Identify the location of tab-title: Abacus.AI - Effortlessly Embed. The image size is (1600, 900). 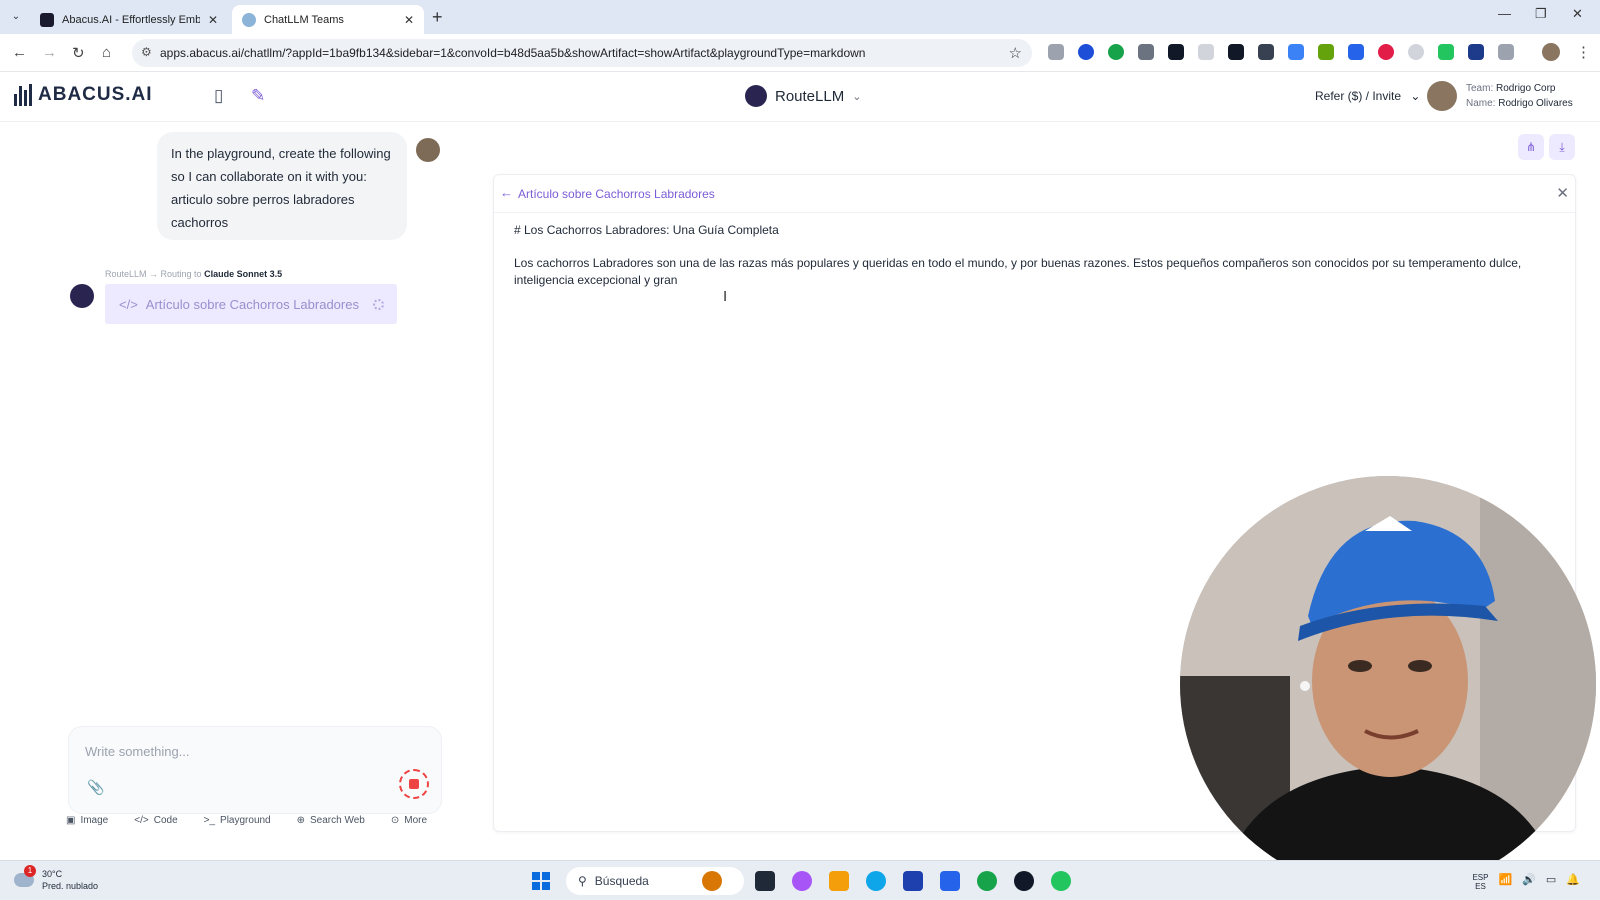
(131, 19).